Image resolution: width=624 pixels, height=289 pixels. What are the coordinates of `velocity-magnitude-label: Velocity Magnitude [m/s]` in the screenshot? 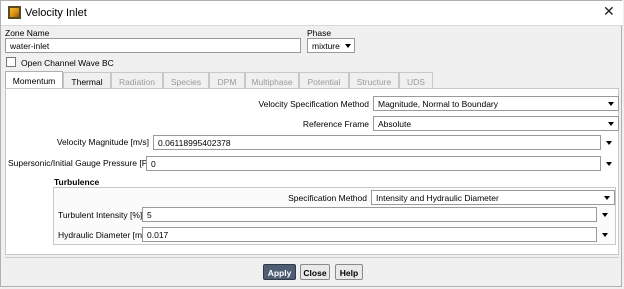 It's located at (102, 142).